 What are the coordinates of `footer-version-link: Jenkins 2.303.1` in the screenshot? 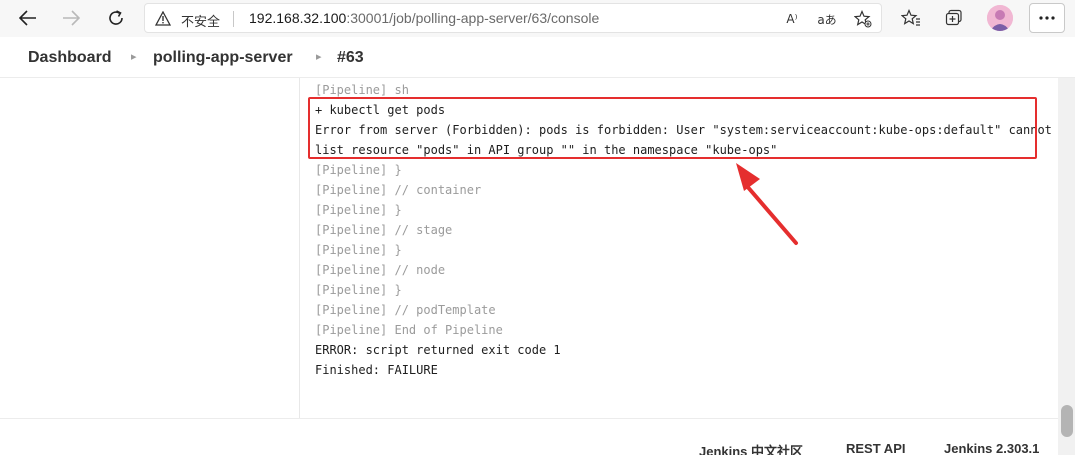 It's located at (991, 448).